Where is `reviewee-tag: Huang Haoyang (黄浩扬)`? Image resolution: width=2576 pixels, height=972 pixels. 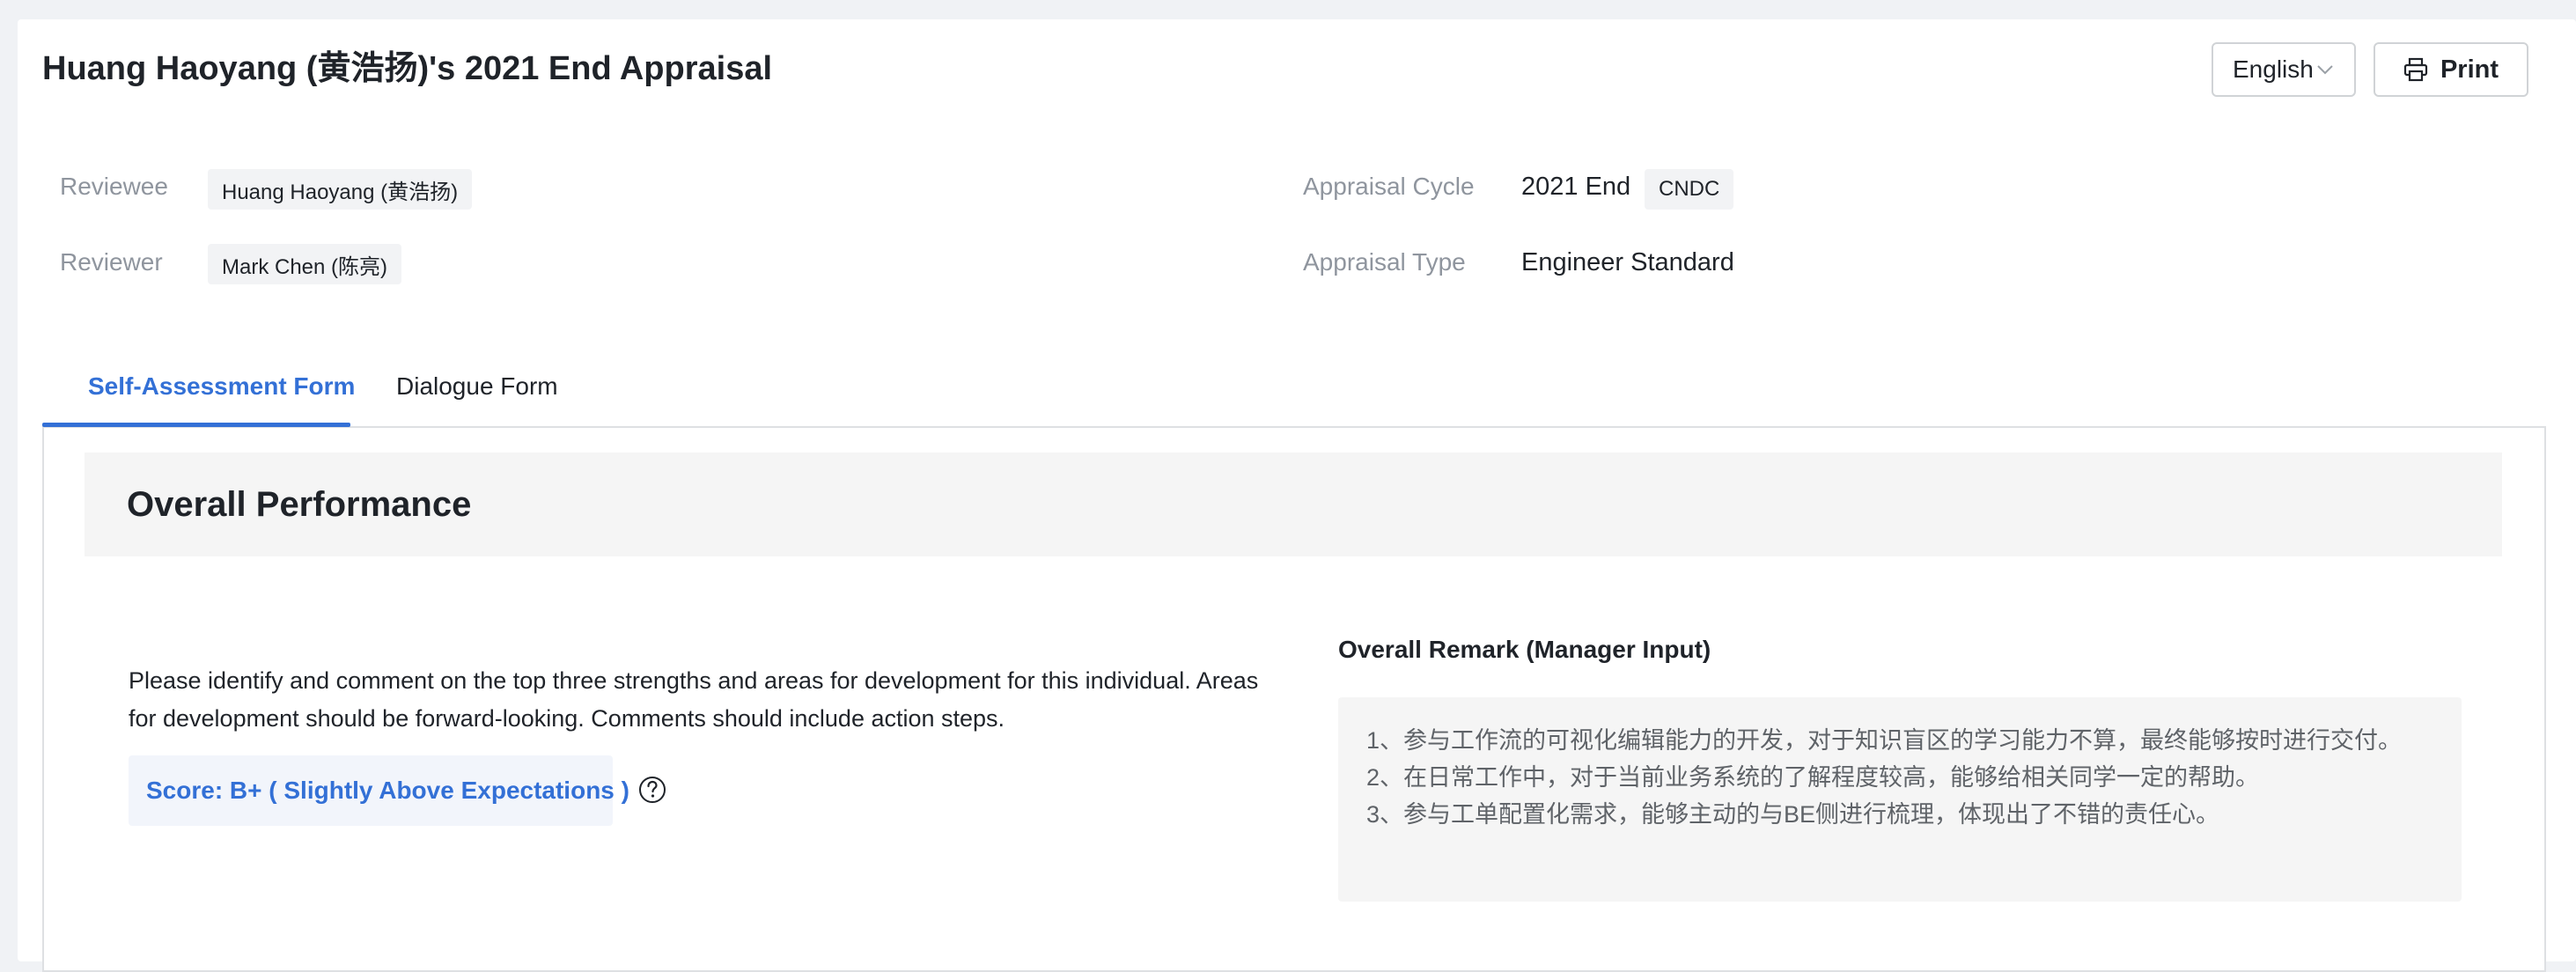
reviewee-tag: Huang Haoyang (黄浩扬) is located at coordinates (340, 189).